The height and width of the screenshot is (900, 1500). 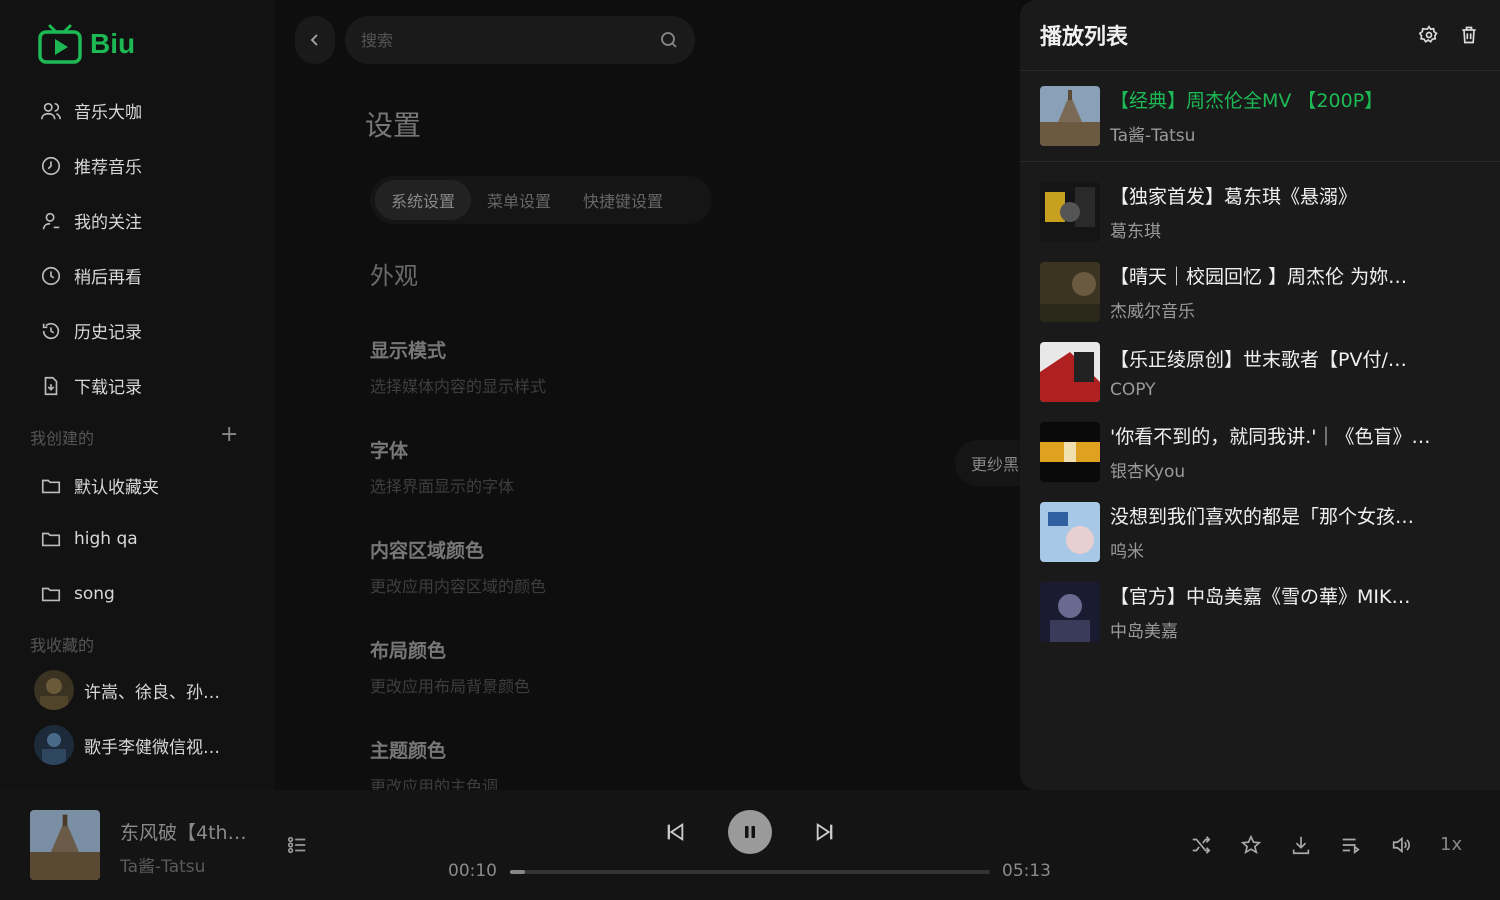 What do you see at coordinates (1251, 845) in the screenshot?
I see `star-icon` at bounding box center [1251, 845].